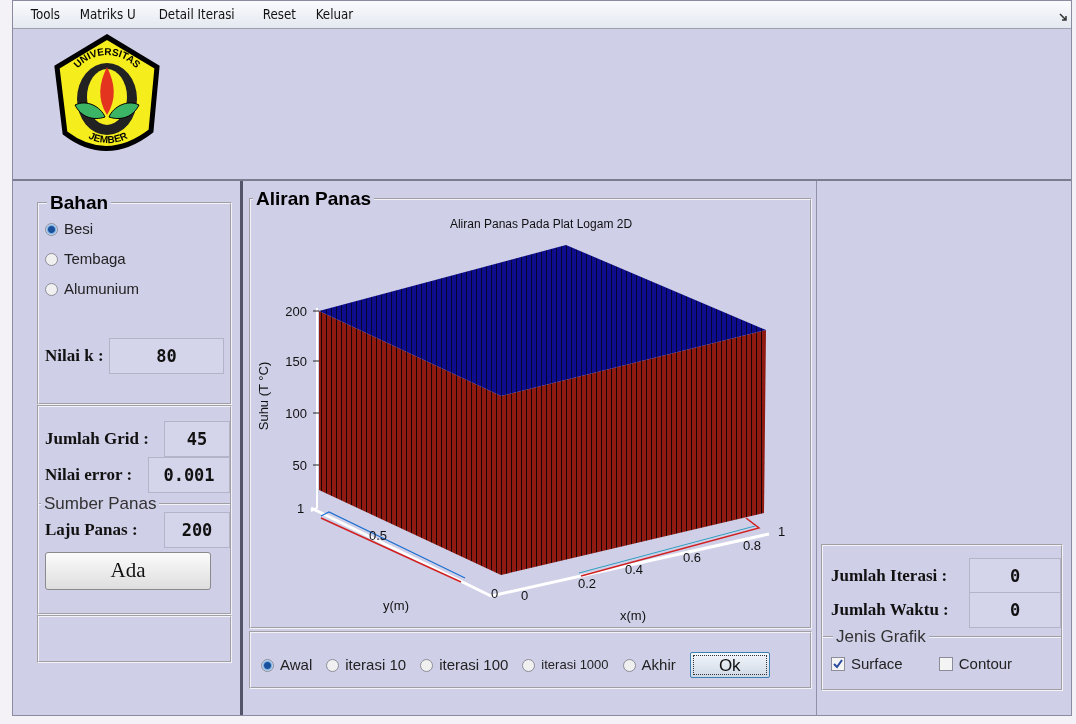 Image resolution: width=1076 pixels, height=724 pixels. Describe the element at coordinates (128, 571) in the screenshot. I see `ada-button: Ada` at that location.